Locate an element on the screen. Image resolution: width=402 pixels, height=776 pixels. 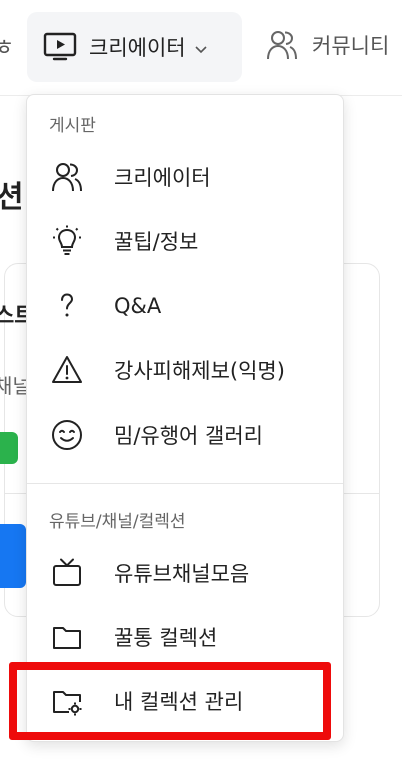
page-heading-partial: 션 is located at coordinates (12, 197).